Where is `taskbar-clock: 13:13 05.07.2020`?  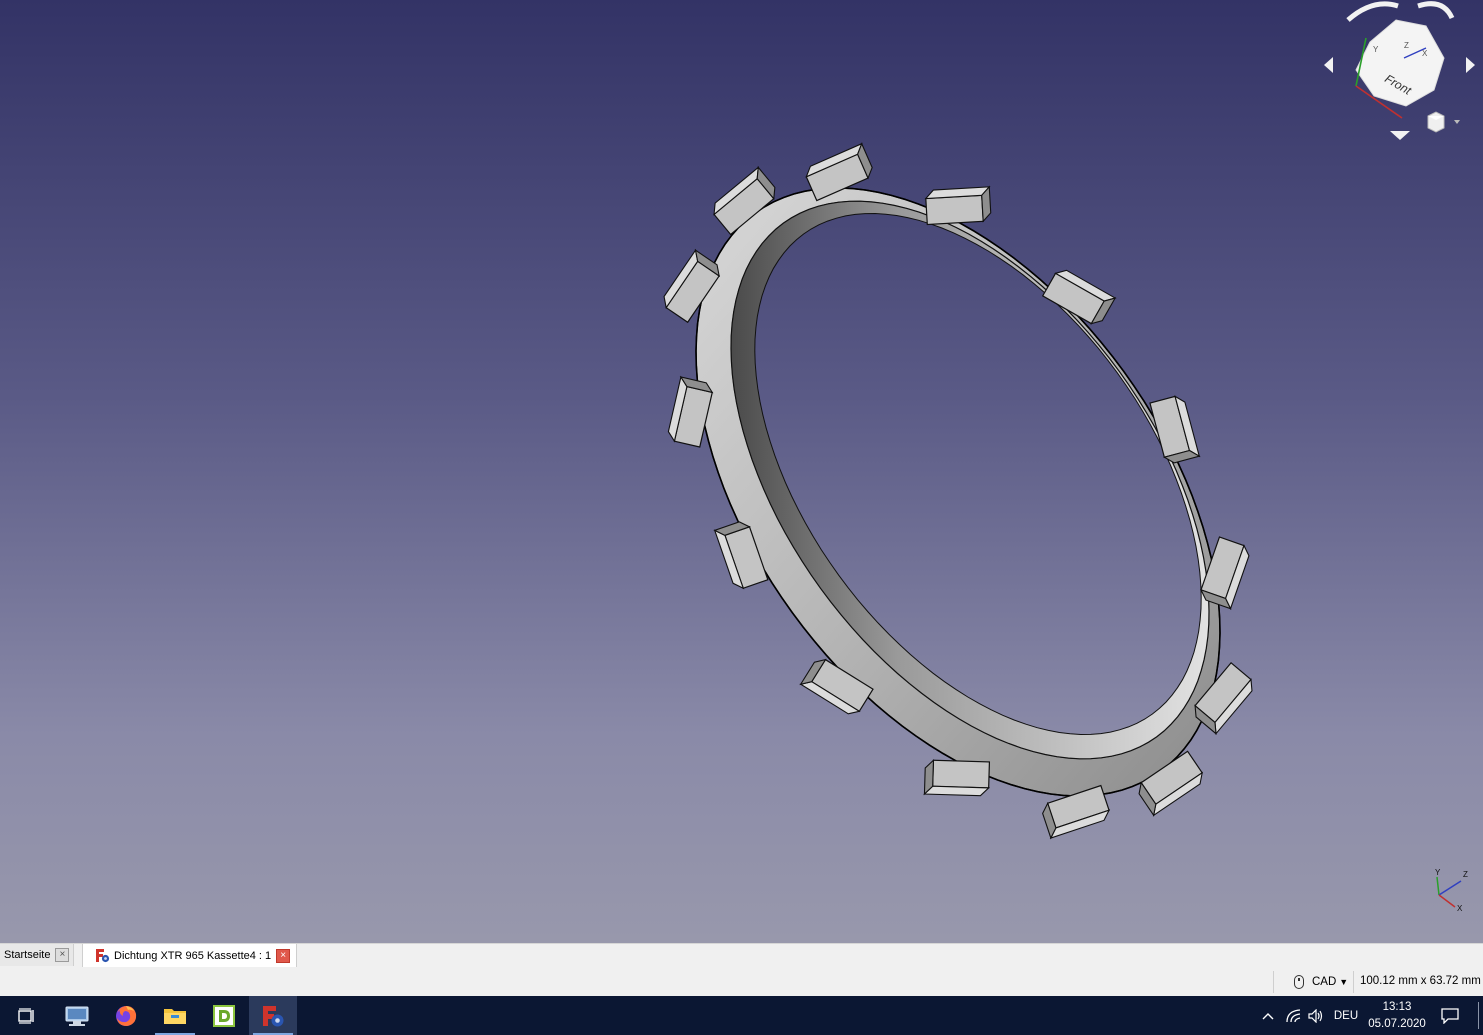 taskbar-clock: 13:13 05.07.2020 is located at coordinates (1397, 1016).